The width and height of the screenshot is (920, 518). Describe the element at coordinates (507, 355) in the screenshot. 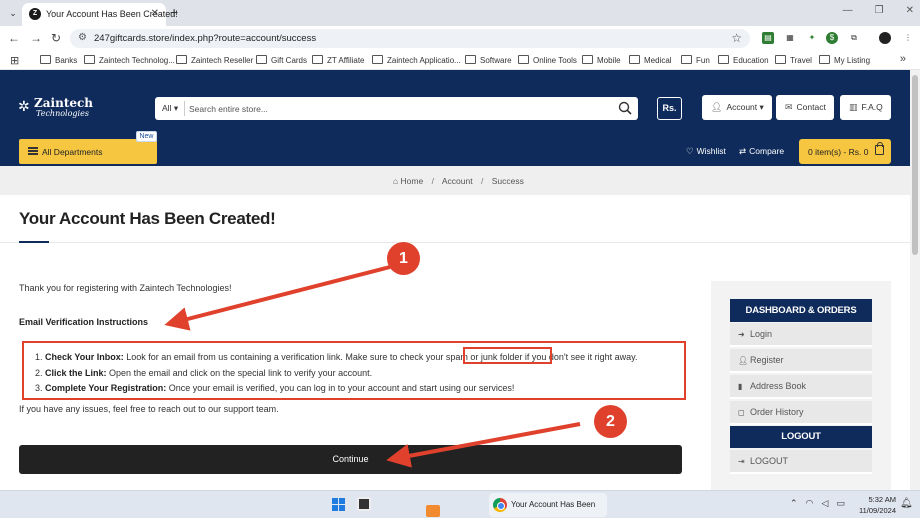

I see `spam-folder-highlight-box` at that location.